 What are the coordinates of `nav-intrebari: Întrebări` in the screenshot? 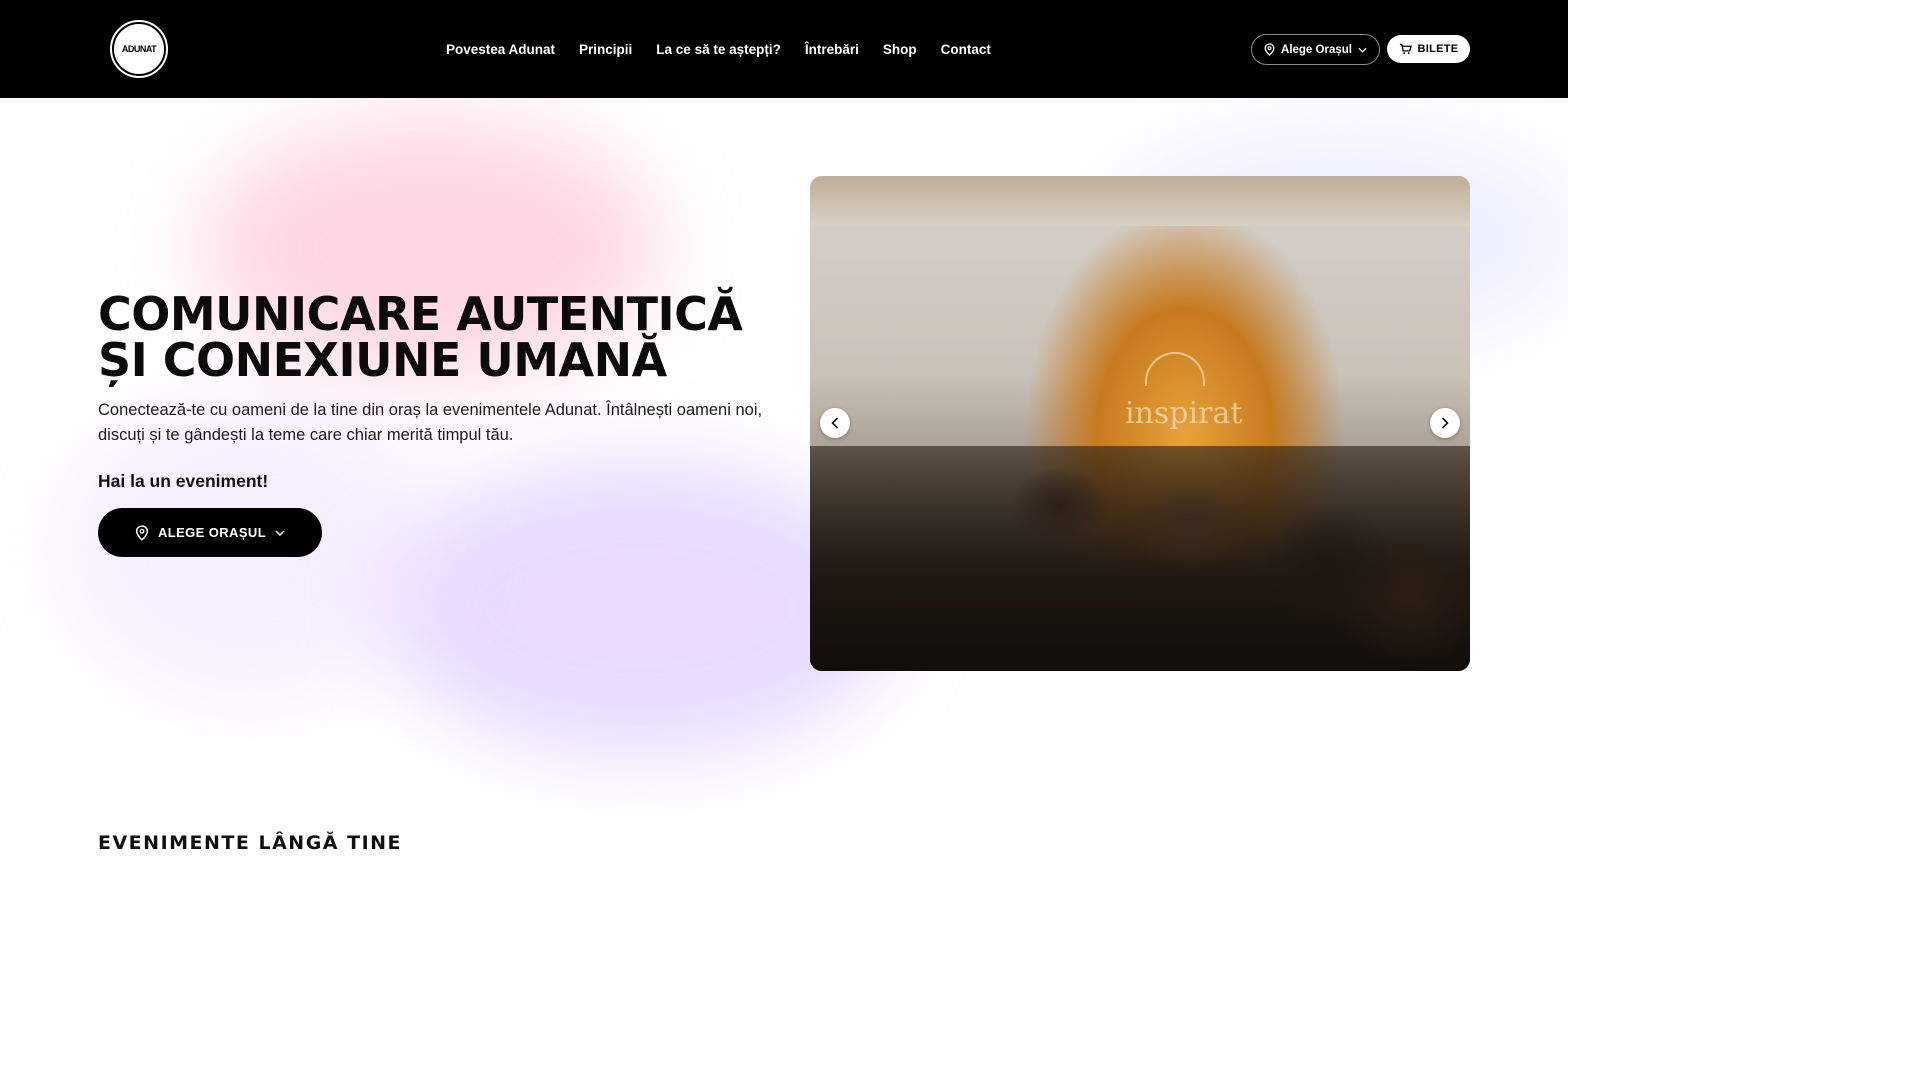 It's located at (832, 49).